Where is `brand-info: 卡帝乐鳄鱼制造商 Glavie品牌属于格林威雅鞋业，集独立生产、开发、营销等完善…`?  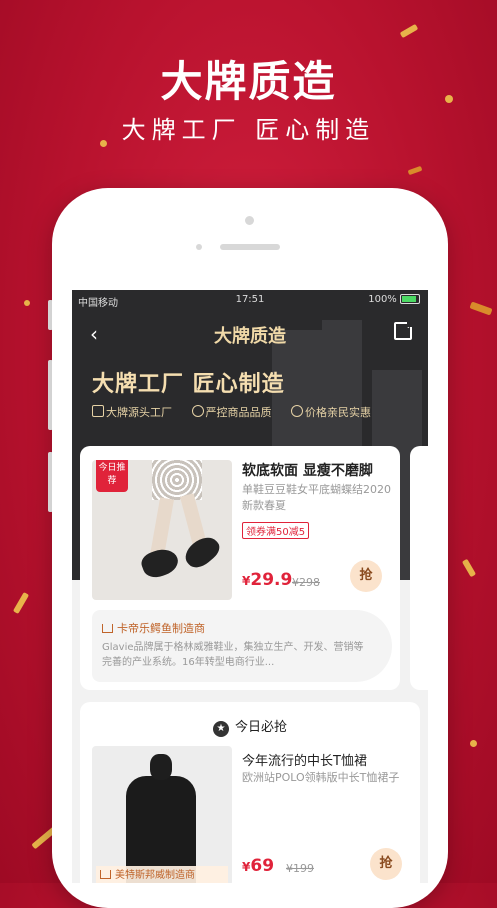 brand-info: 卡帝乐鳄鱼制造商 Glavie品牌属于格林威雅鞋业，集独立生产、开发、营销等完善… is located at coordinates (242, 646).